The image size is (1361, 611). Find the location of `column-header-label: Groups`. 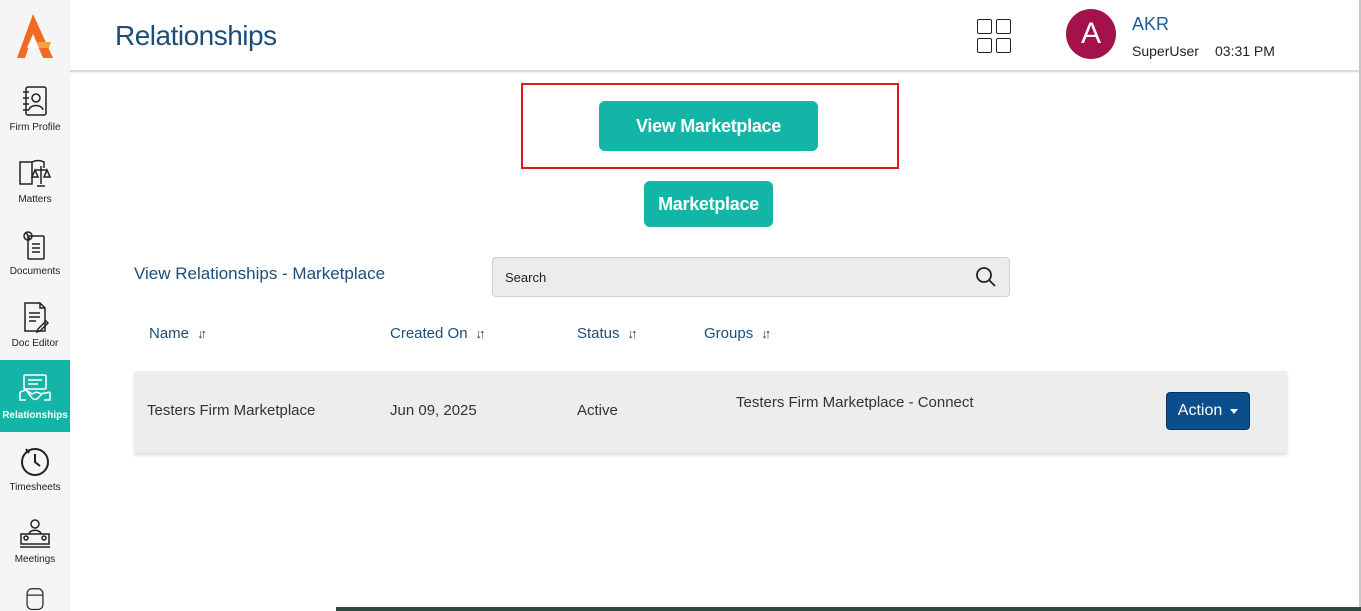

column-header-label: Groups is located at coordinates (729, 333).